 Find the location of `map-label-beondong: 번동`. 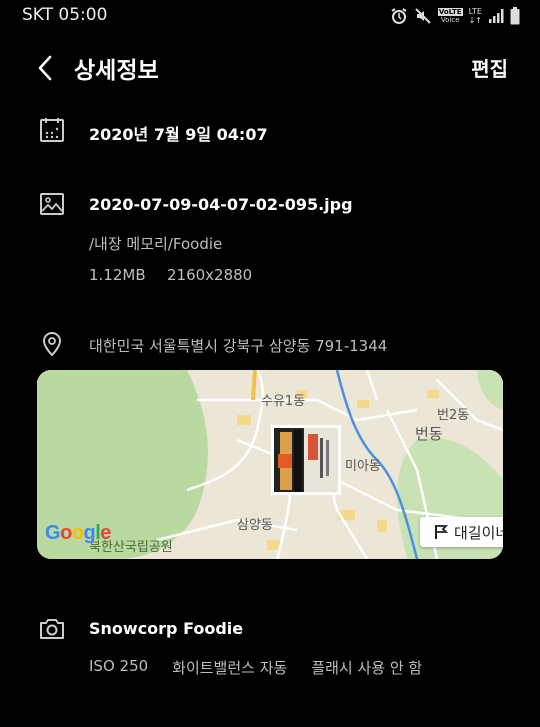

map-label-beondong: 번동 is located at coordinates (429, 434).